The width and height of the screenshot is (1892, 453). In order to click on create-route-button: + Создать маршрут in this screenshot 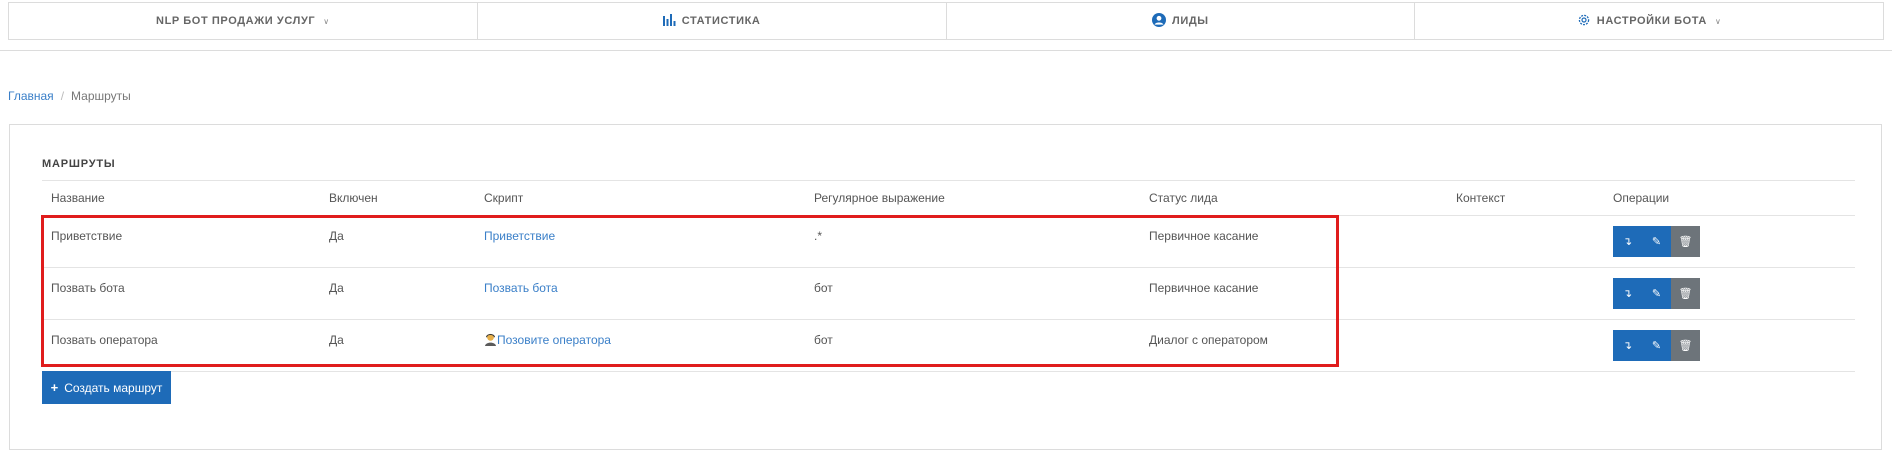, I will do `click(106, 387)`.